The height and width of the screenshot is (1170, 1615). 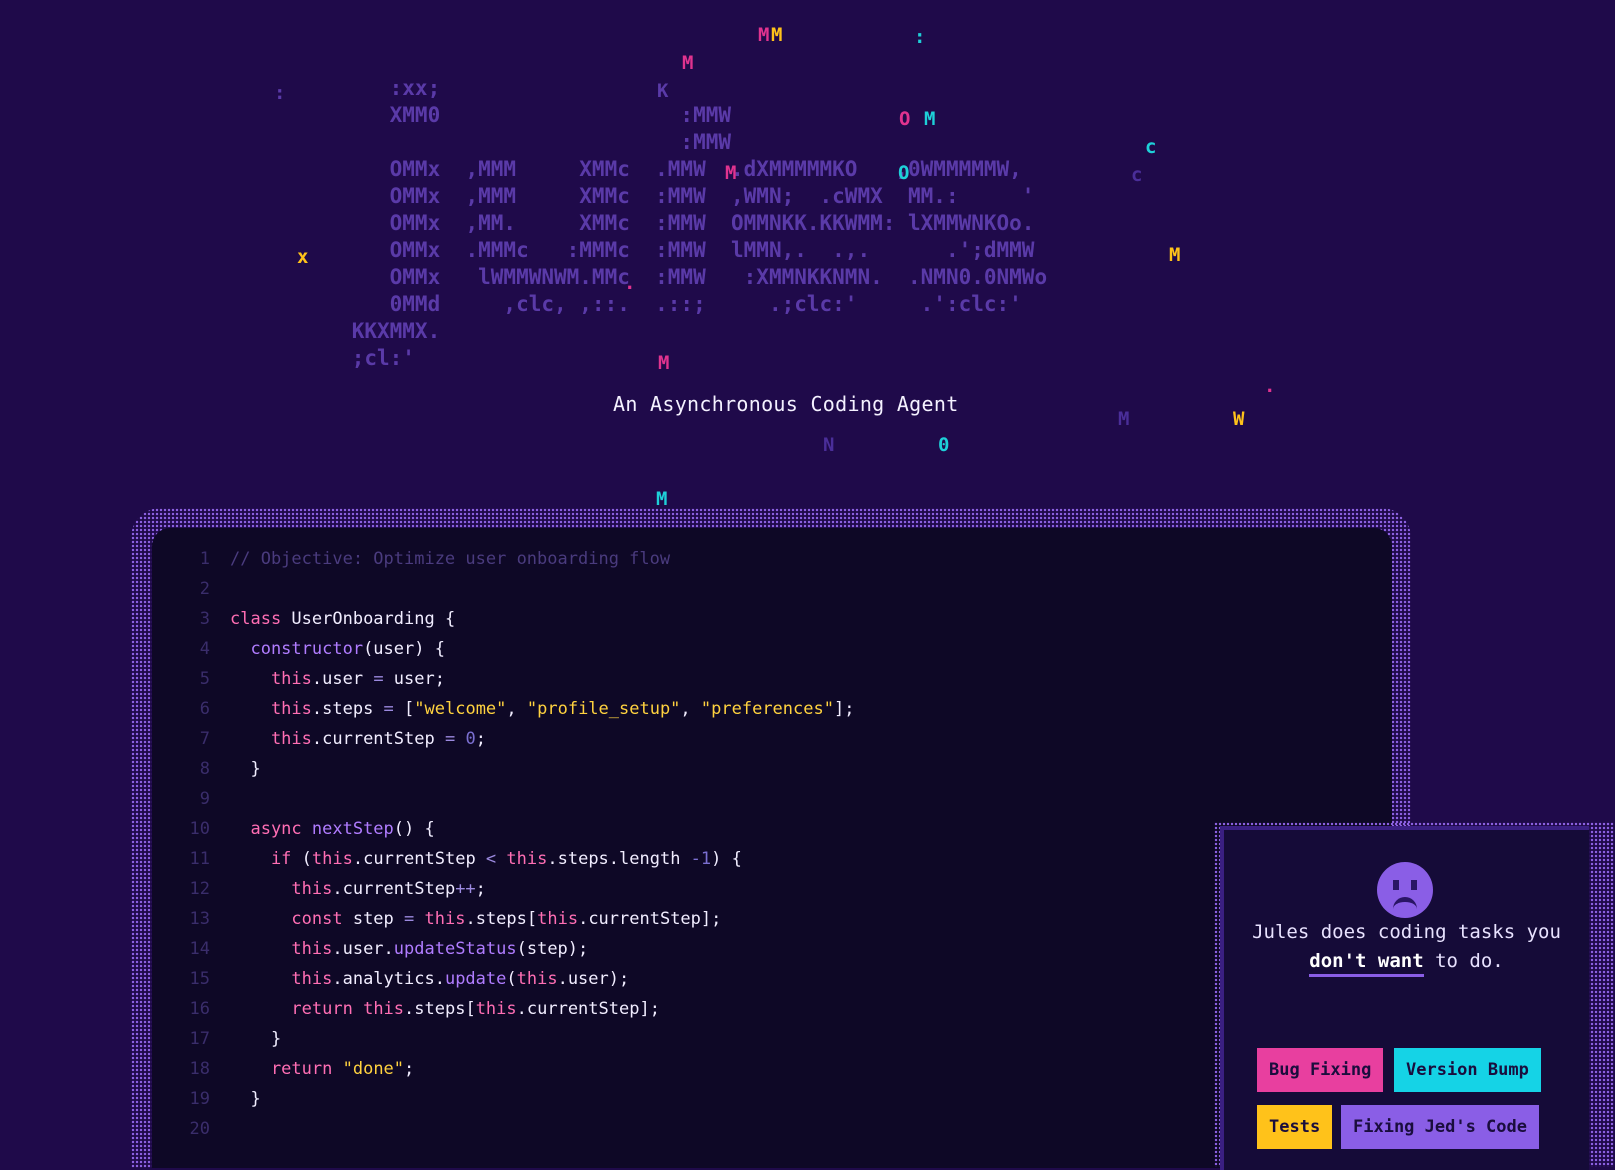 What do you see at coordinates (465, 889) in the screenshot?
I see `code-token: ++` at bounding box center [465, 889].